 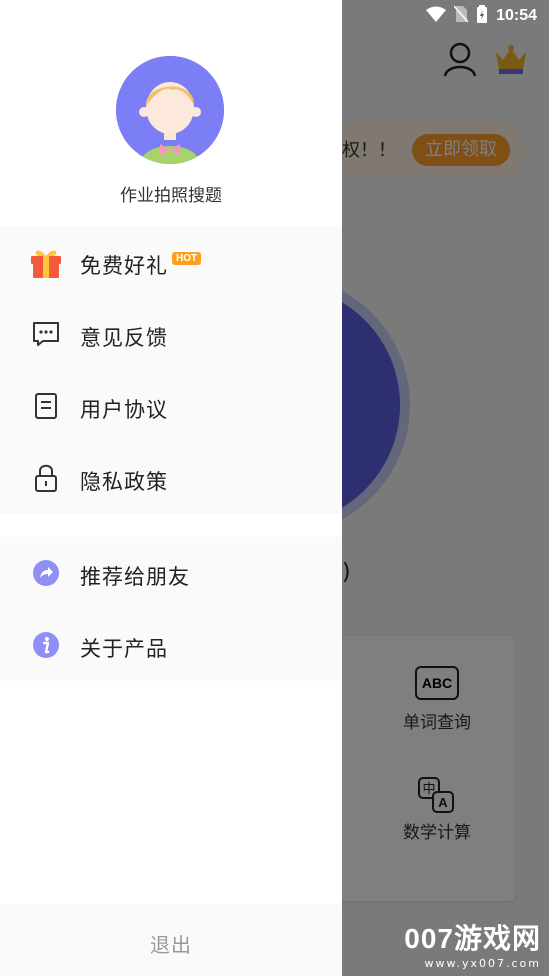 What do you see at coordinates (171, 262) in the screenshot?
I see `menu-item-free-gift: 免费好礼` at bounding box center [171, 262].